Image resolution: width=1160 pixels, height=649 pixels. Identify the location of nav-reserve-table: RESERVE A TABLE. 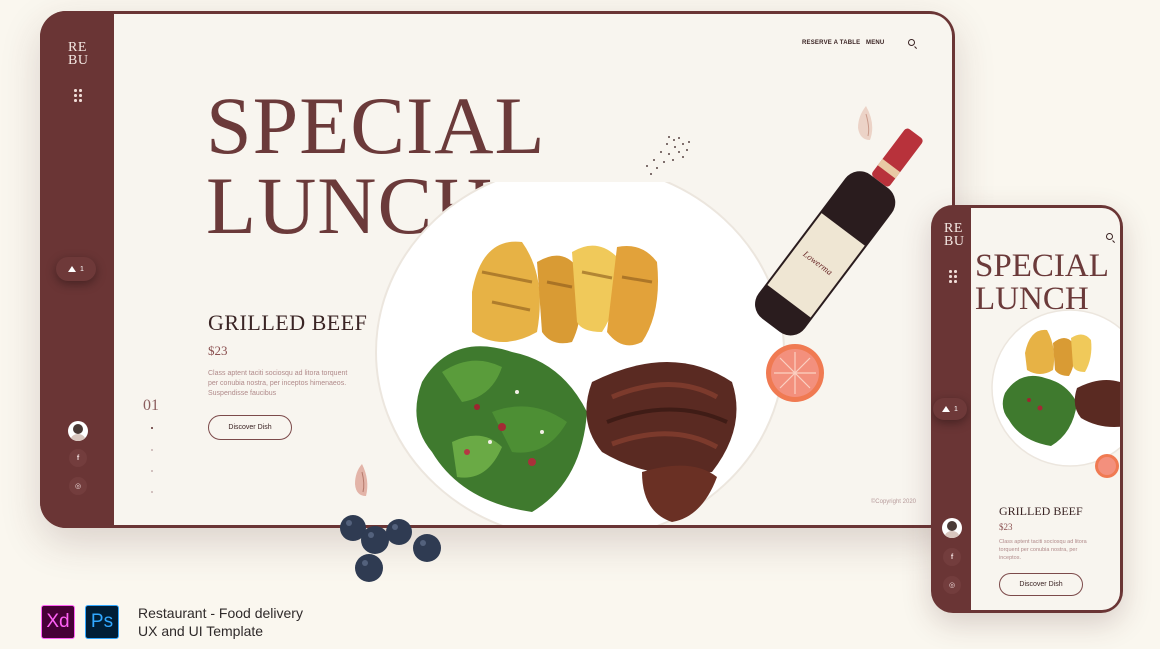
(831, 43).